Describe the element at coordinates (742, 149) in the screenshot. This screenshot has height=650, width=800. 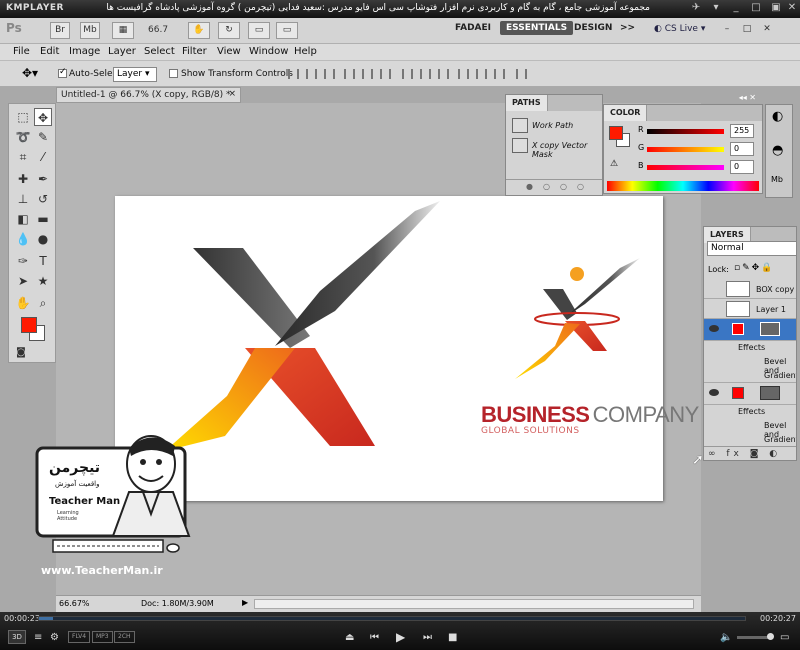
I see `channel-g-input: 0` at that location.